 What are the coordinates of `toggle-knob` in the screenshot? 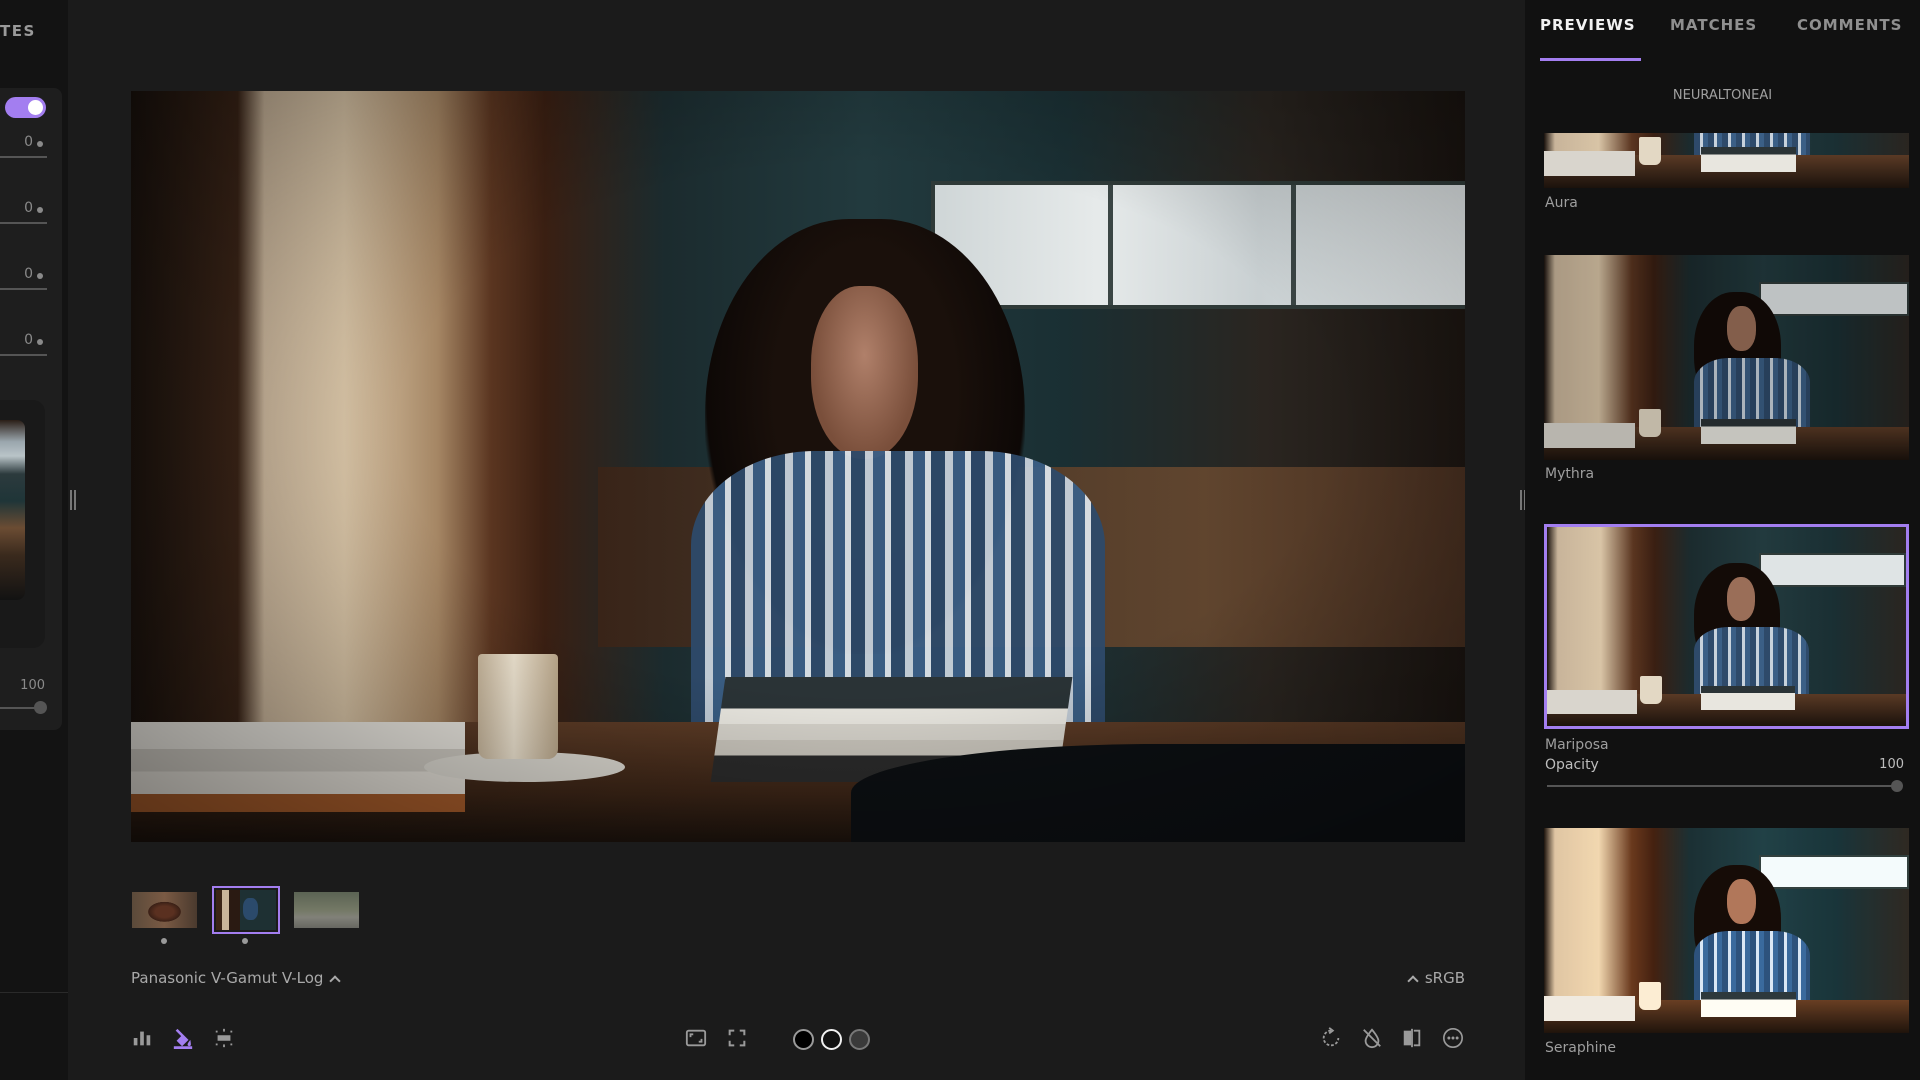 It's located at (35, 107).